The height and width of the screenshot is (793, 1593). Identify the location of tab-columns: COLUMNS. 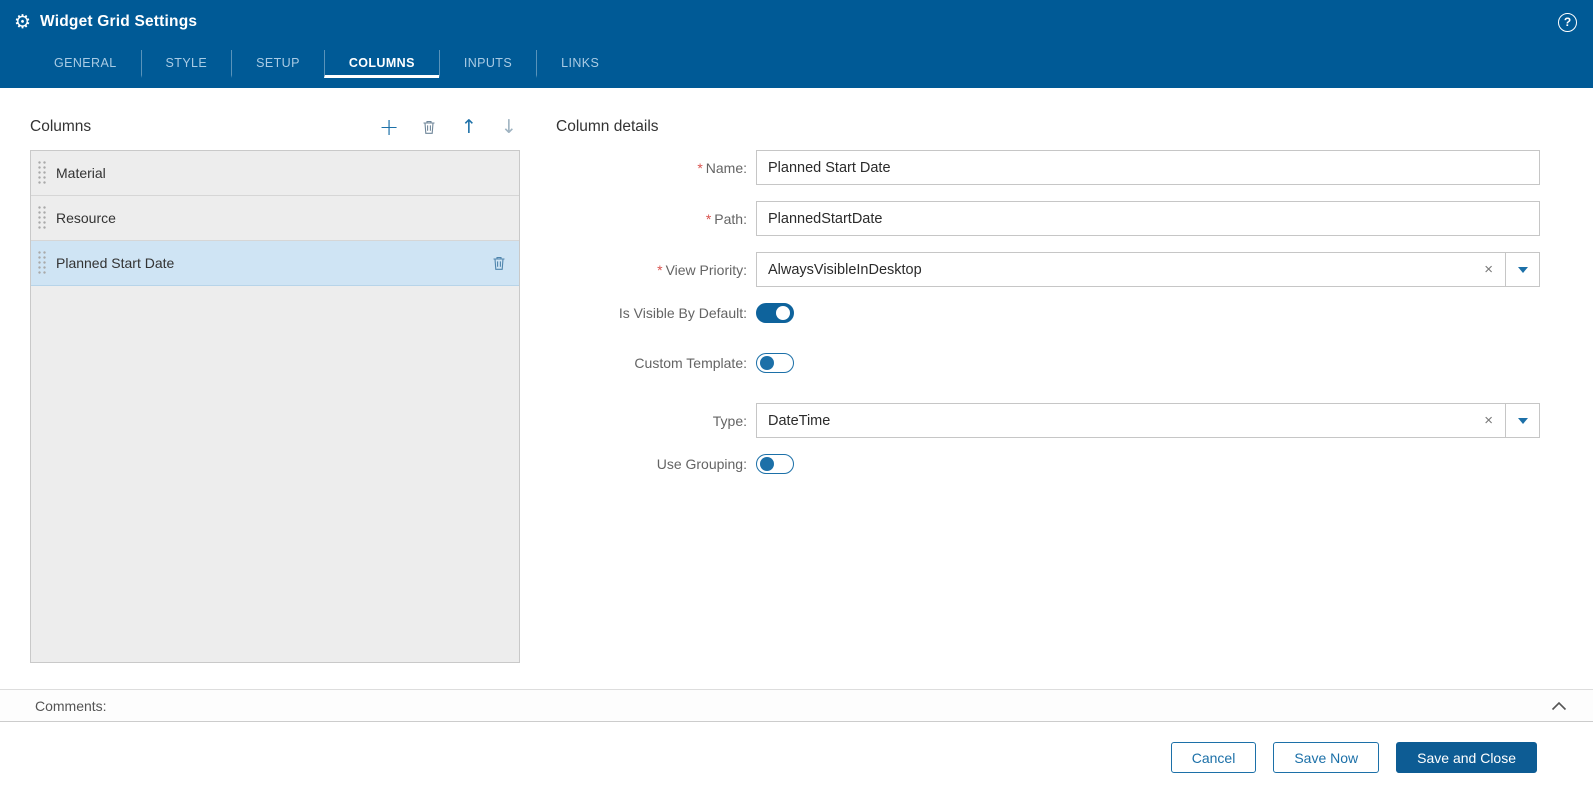
(381, 64).